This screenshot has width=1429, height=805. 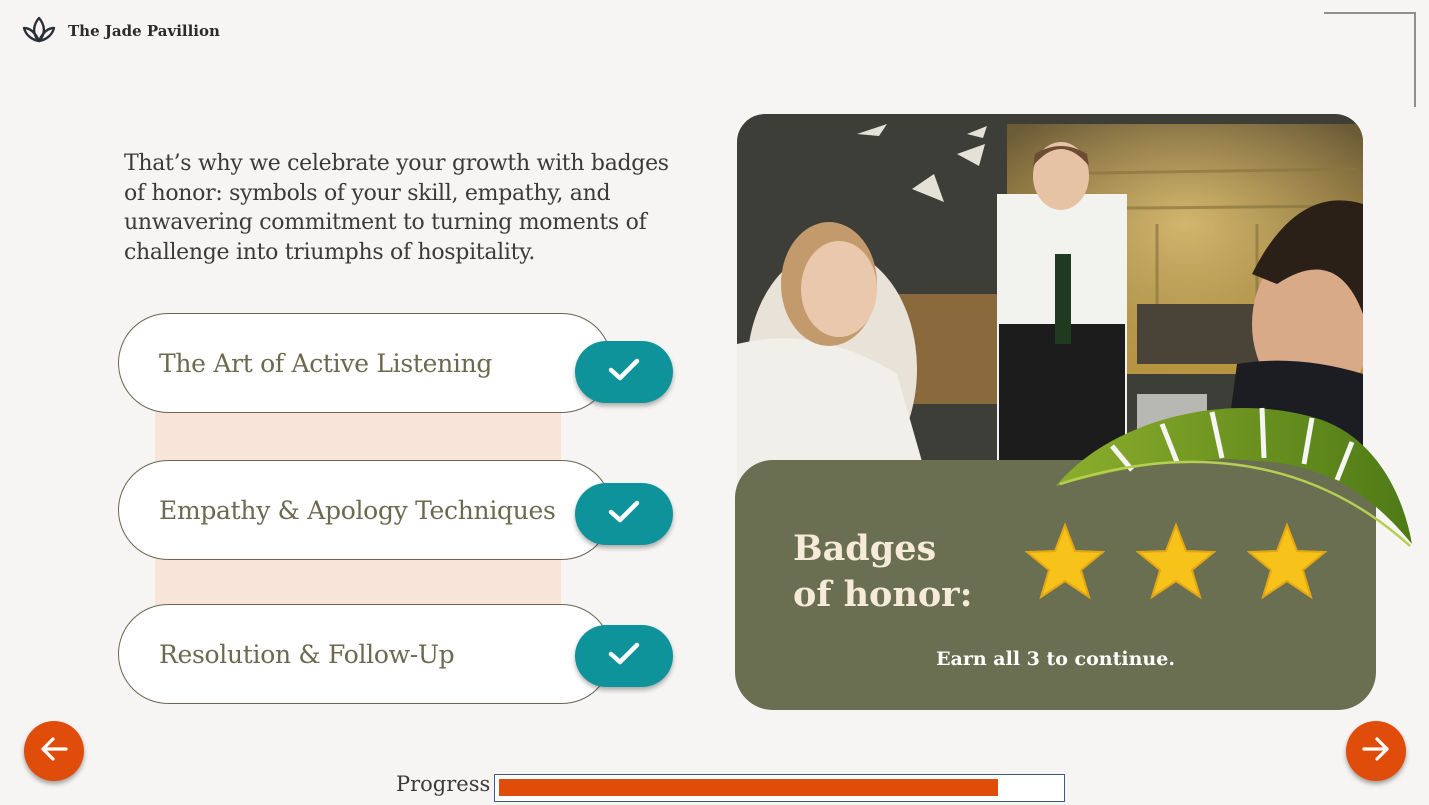 I want to click on progress-bar, so click(x=779, y=788).